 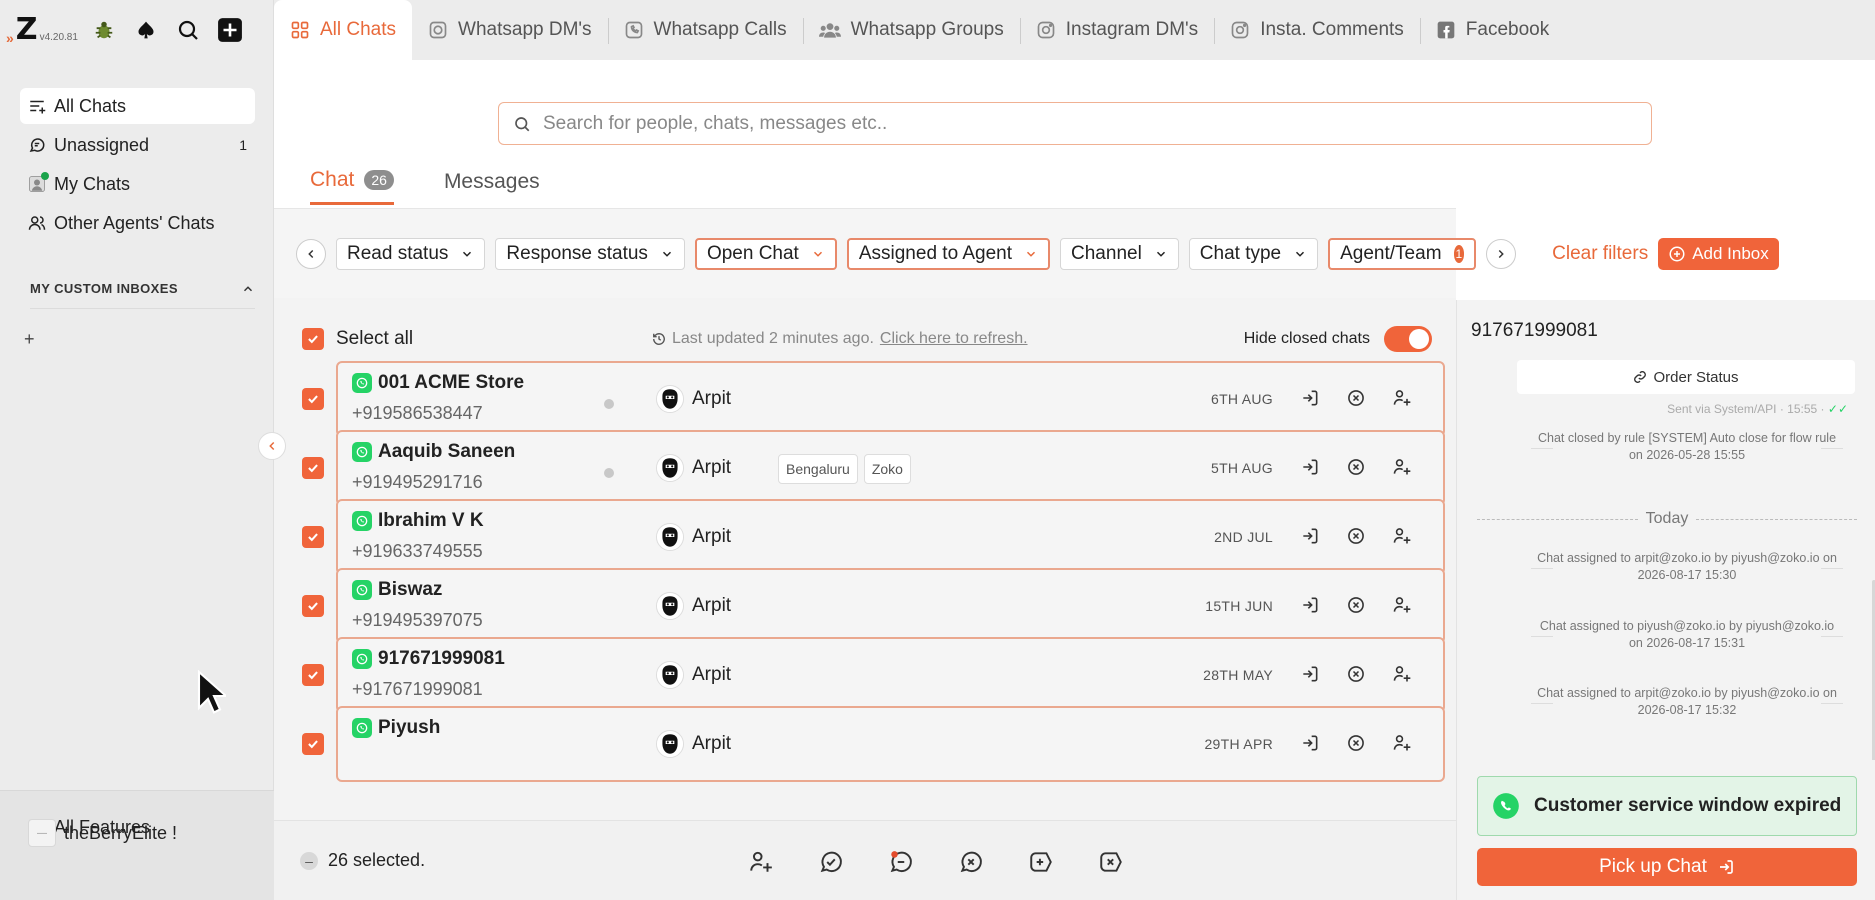 I want to click on table-row: Ibrahim V K +919633749555 Arpit 2ND JUL, so click(x=877, y=537).